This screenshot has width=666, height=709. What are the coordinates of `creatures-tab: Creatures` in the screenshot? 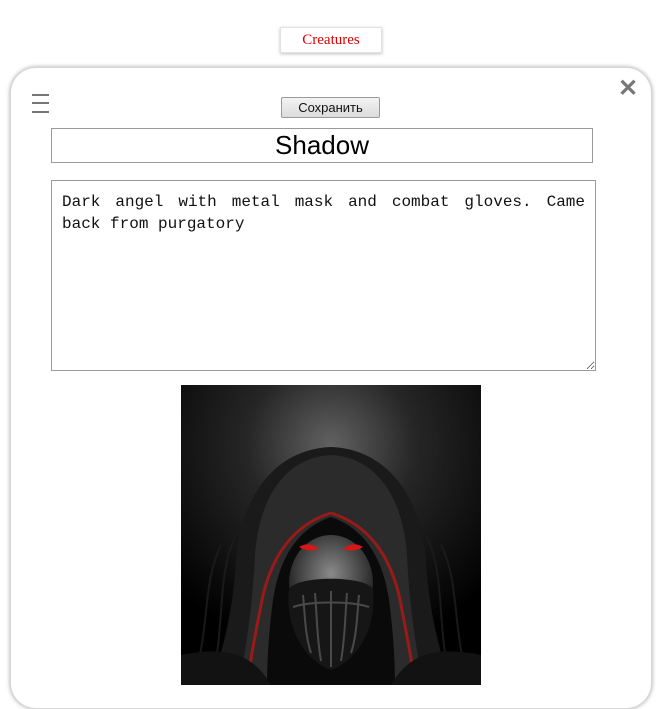 It's located at (331, 40).